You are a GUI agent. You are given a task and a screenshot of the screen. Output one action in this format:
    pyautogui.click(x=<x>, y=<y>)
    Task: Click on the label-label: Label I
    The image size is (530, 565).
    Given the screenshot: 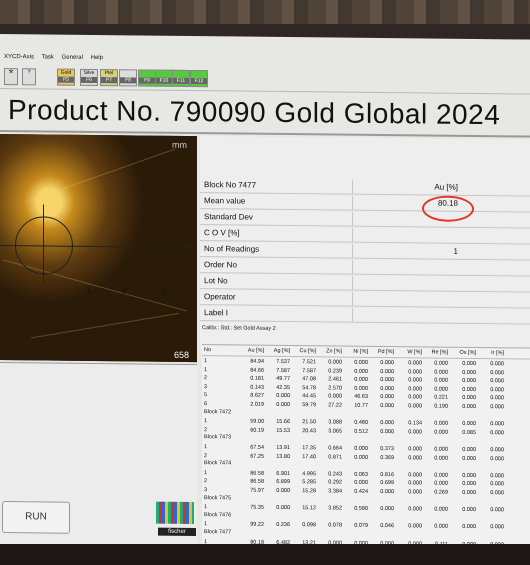 What is the action you would take?
    pyautogui.click(x=216, y=313)
    